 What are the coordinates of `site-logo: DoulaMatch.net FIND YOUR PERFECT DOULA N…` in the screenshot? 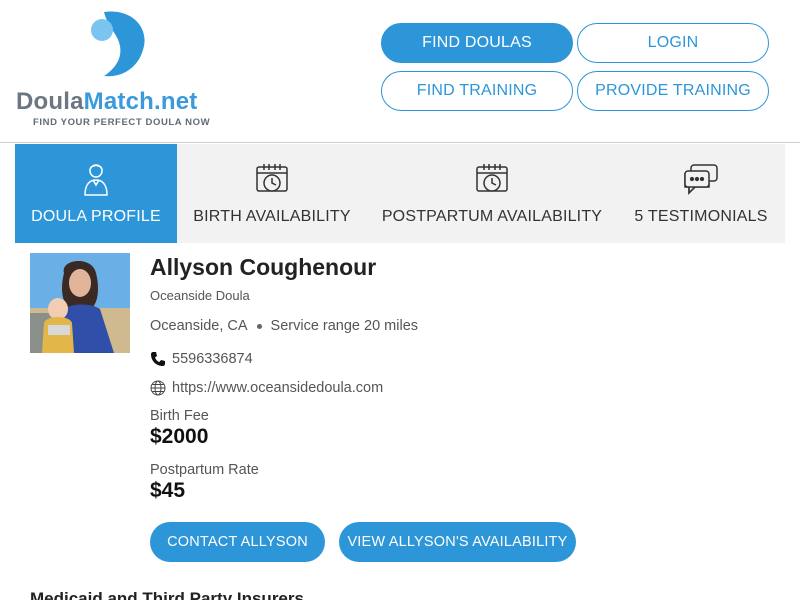 It's located at (119, 71).